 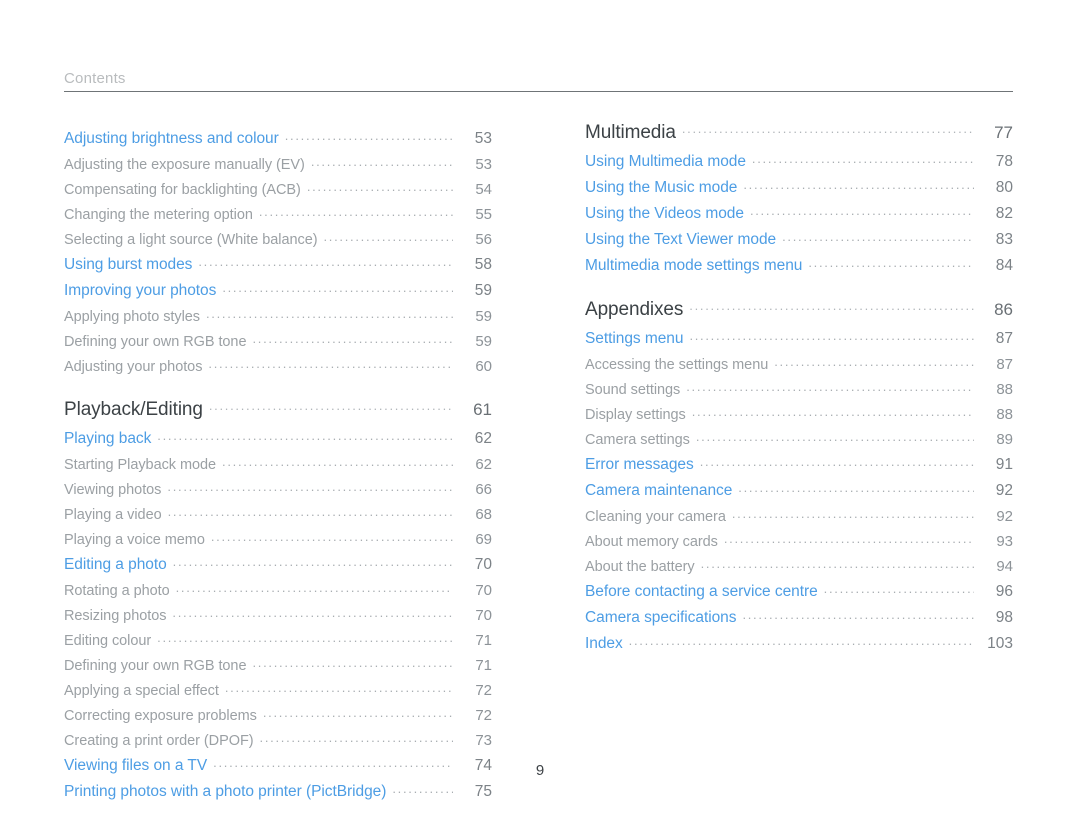 What do you see at coordinates (1004, 439) in the screenshot?
I see `toc-entry-page-number: 89` at bounding box center [1004, 439].